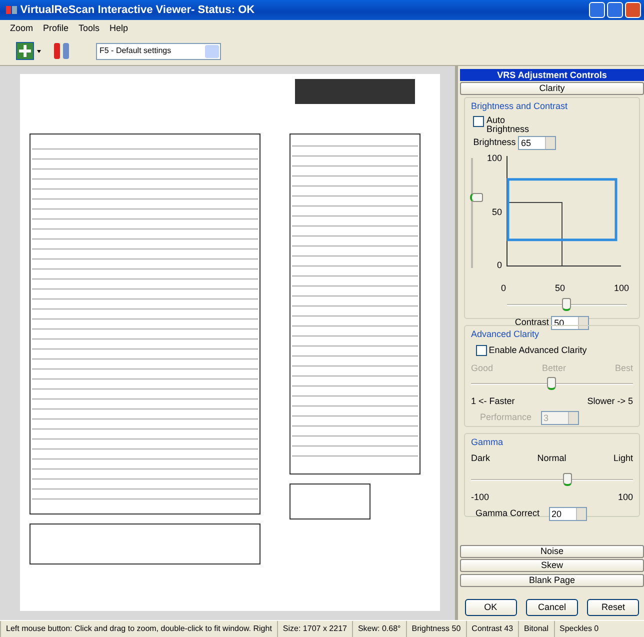 This screenshot has height=637, width=644. Describe the element at coordinates (552, 565) in the screenshot. I see `section-tab: Skew` at that location.